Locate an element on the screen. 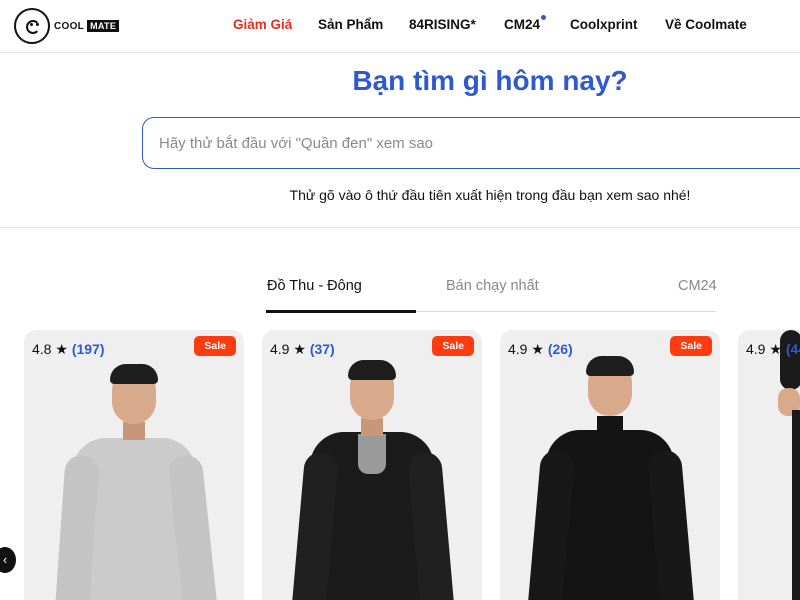  review-count: (197) is located at coordinates (88, 349).